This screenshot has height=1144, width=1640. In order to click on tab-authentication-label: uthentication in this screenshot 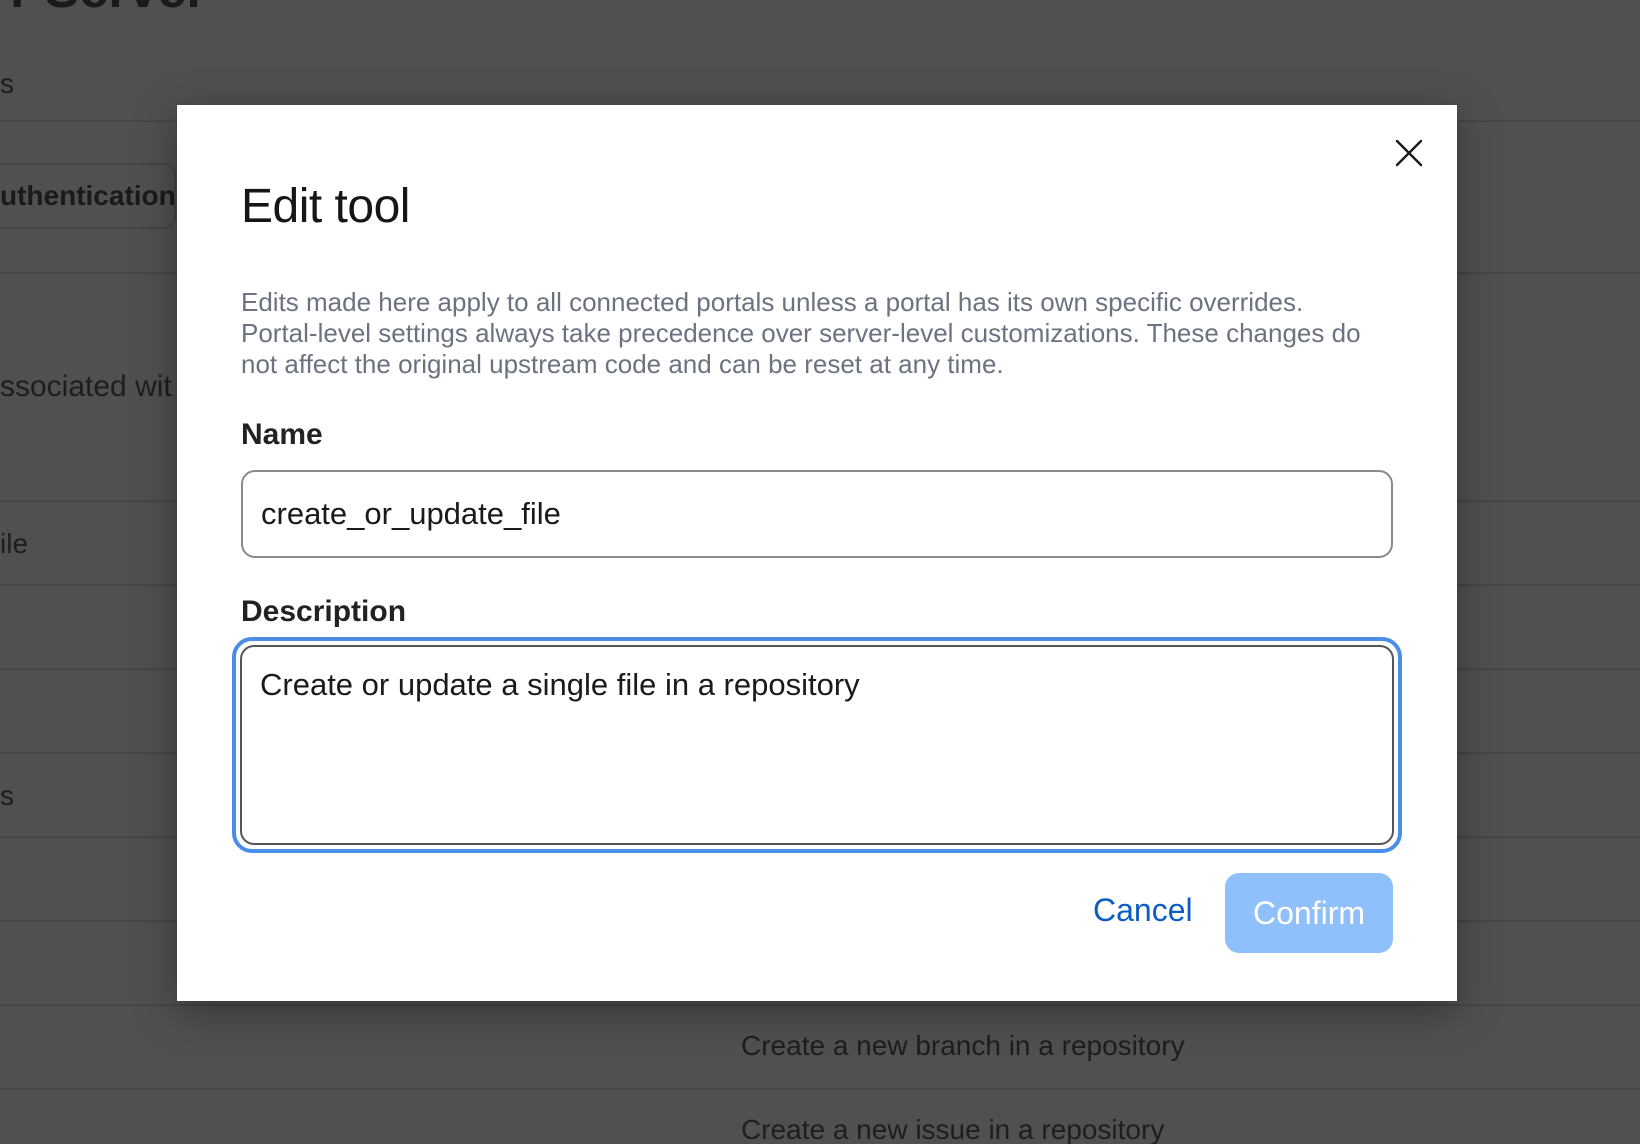, I will do `click(88, 195)`.